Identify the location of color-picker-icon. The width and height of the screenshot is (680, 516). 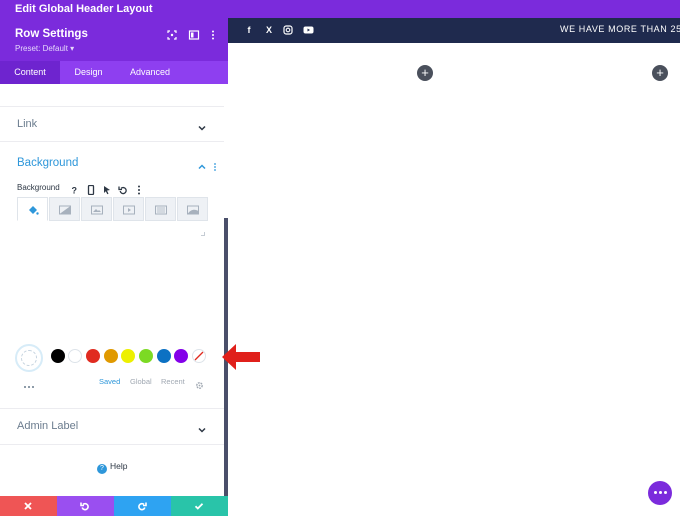
(29, 358).